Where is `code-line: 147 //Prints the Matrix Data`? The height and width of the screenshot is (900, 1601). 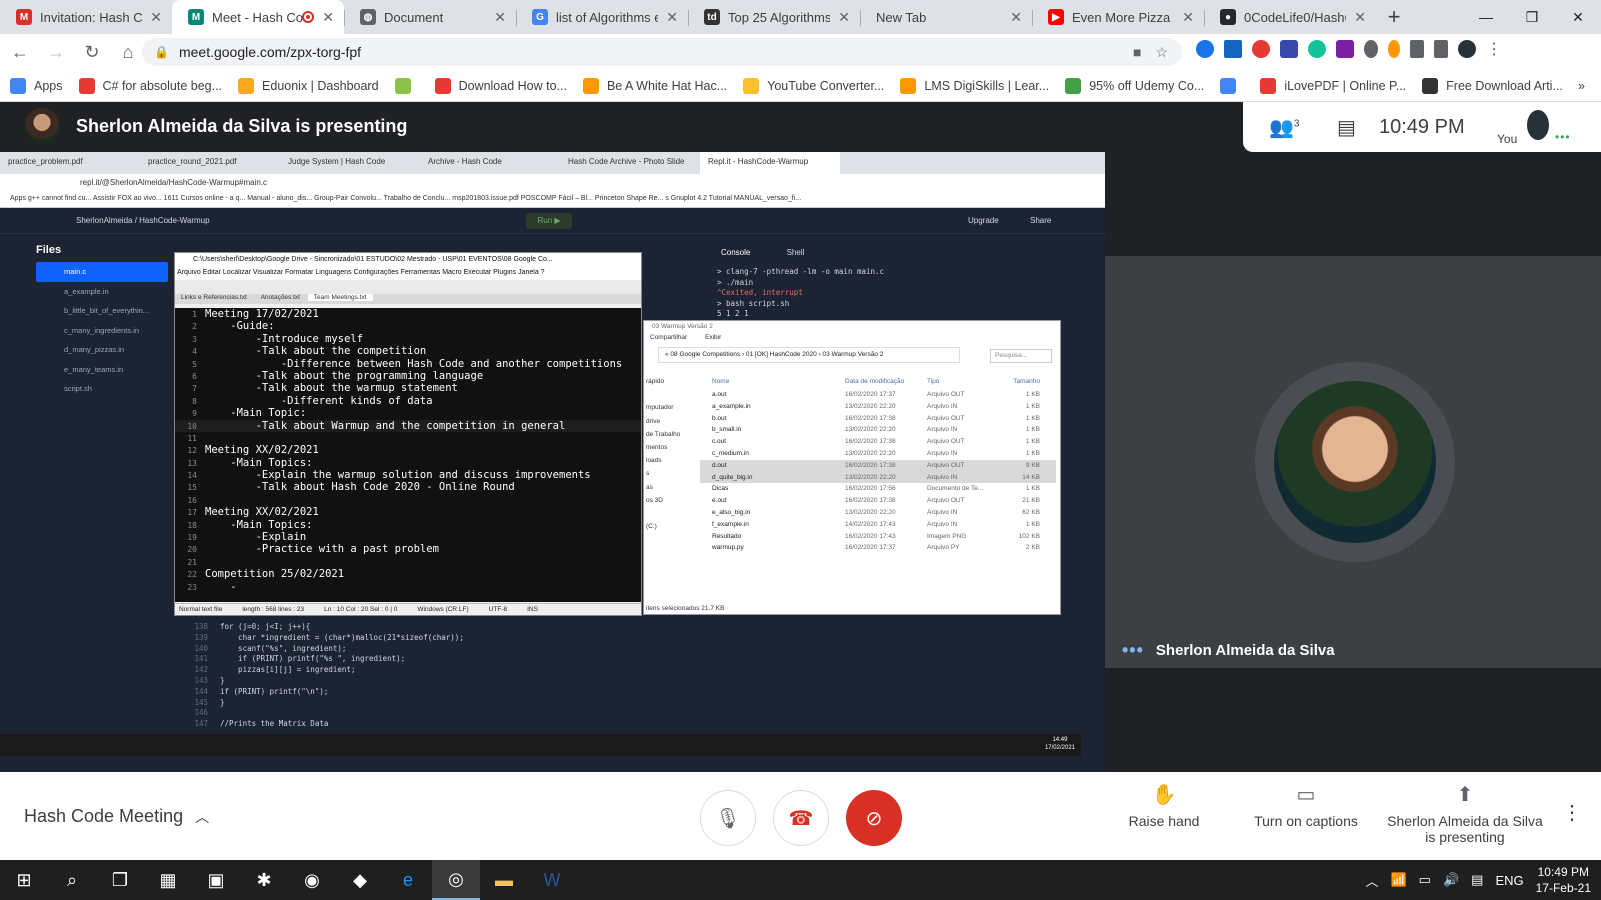 code-line: 147 //Prints the Matrix Data is located at coordinates (440, 724).